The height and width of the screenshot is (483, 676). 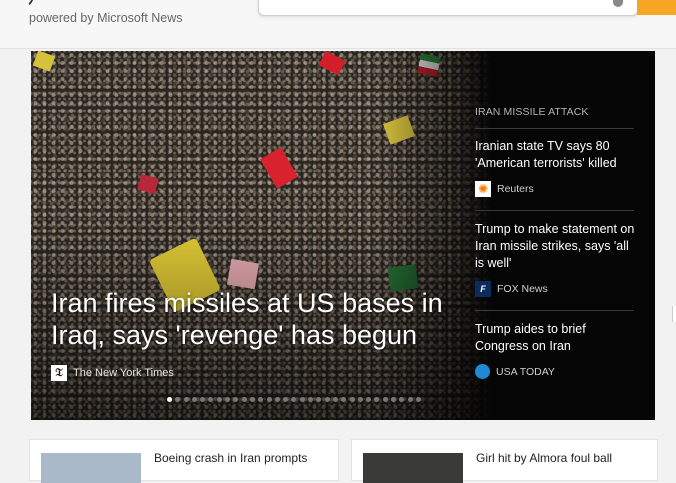 What do you see at coordinates (448, 8) in the screenshot?
I see `search-input` at bounding box center [448, 8].